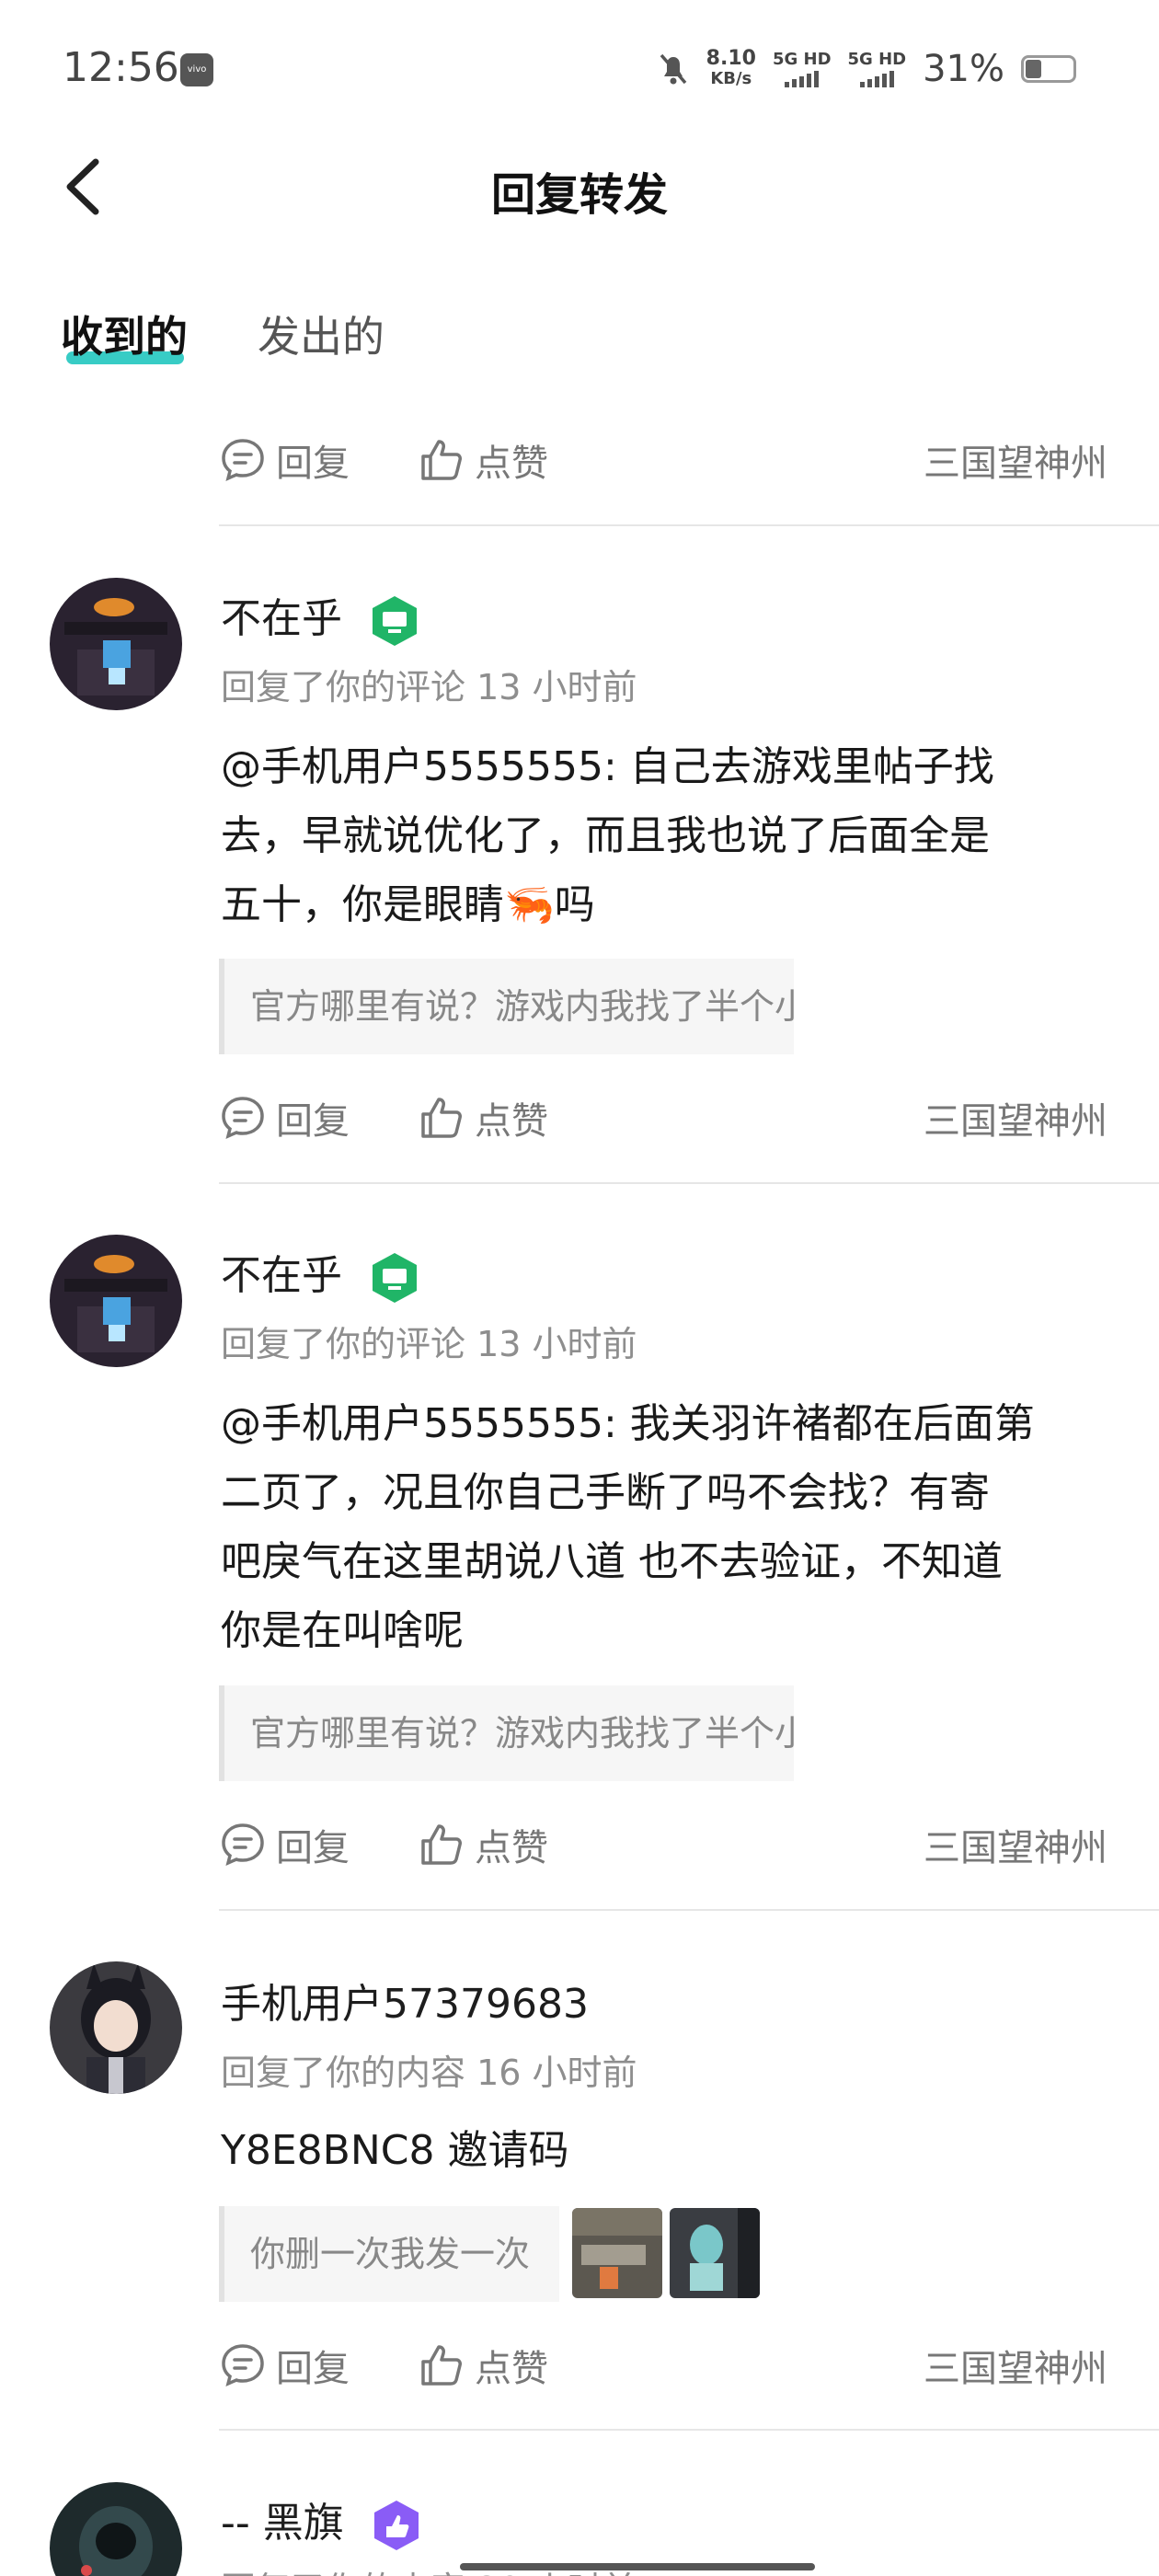 The width and height of the screenshot is (1159, 2576). Describe the element at coordinates (124, 334) in the screenshot. I see `tab-received: 收到的` at that location.